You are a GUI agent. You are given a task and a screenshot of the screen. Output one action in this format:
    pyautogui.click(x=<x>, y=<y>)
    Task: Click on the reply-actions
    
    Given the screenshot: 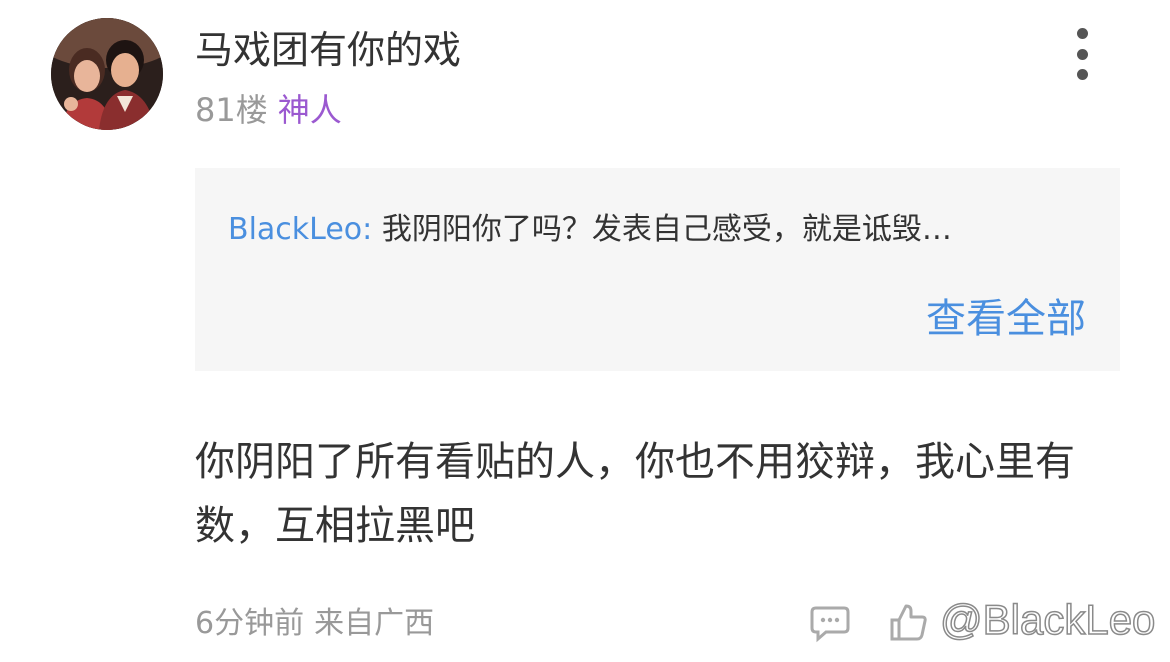 What is the action you would take?
    pyautogui.click(x=869, y=622)
    